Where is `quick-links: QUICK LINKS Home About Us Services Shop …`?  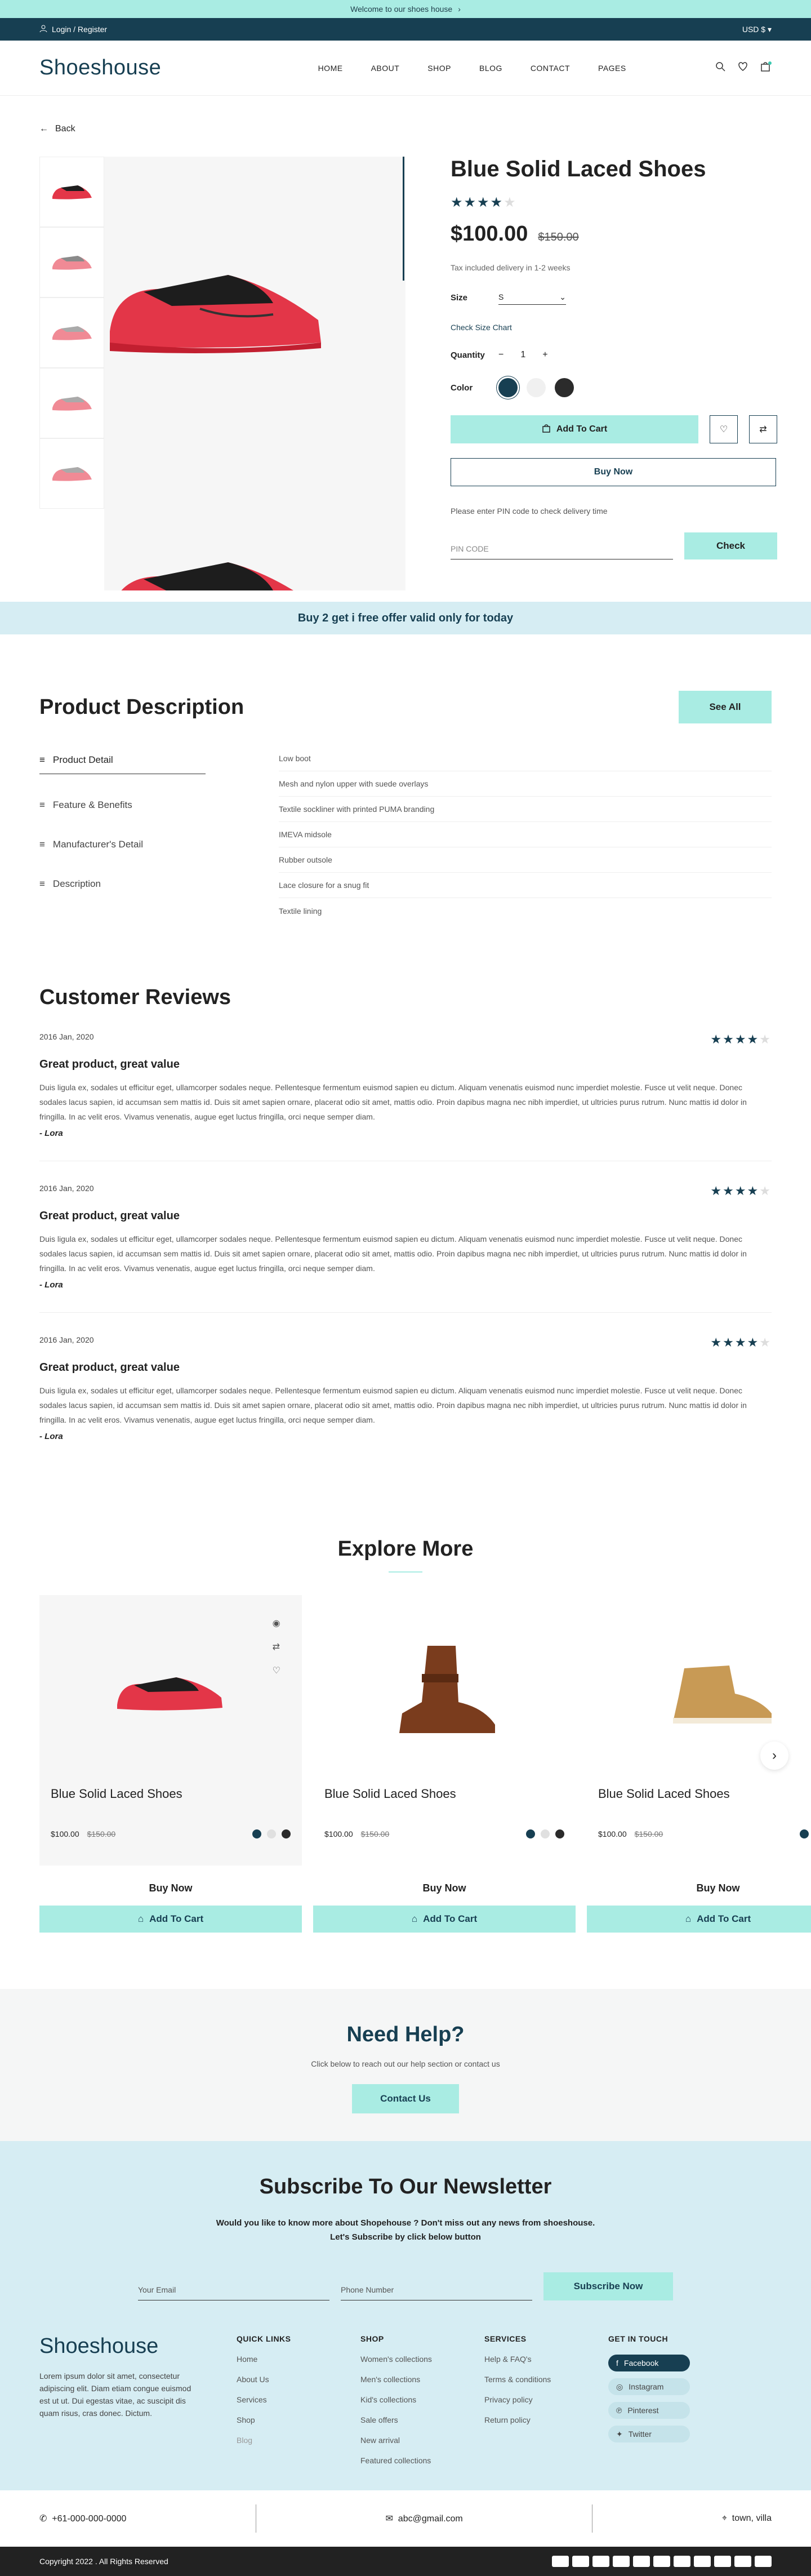 quick-links: QUICK LINKS Home About Us Services Shop … is located at coordinates (298, 2399).